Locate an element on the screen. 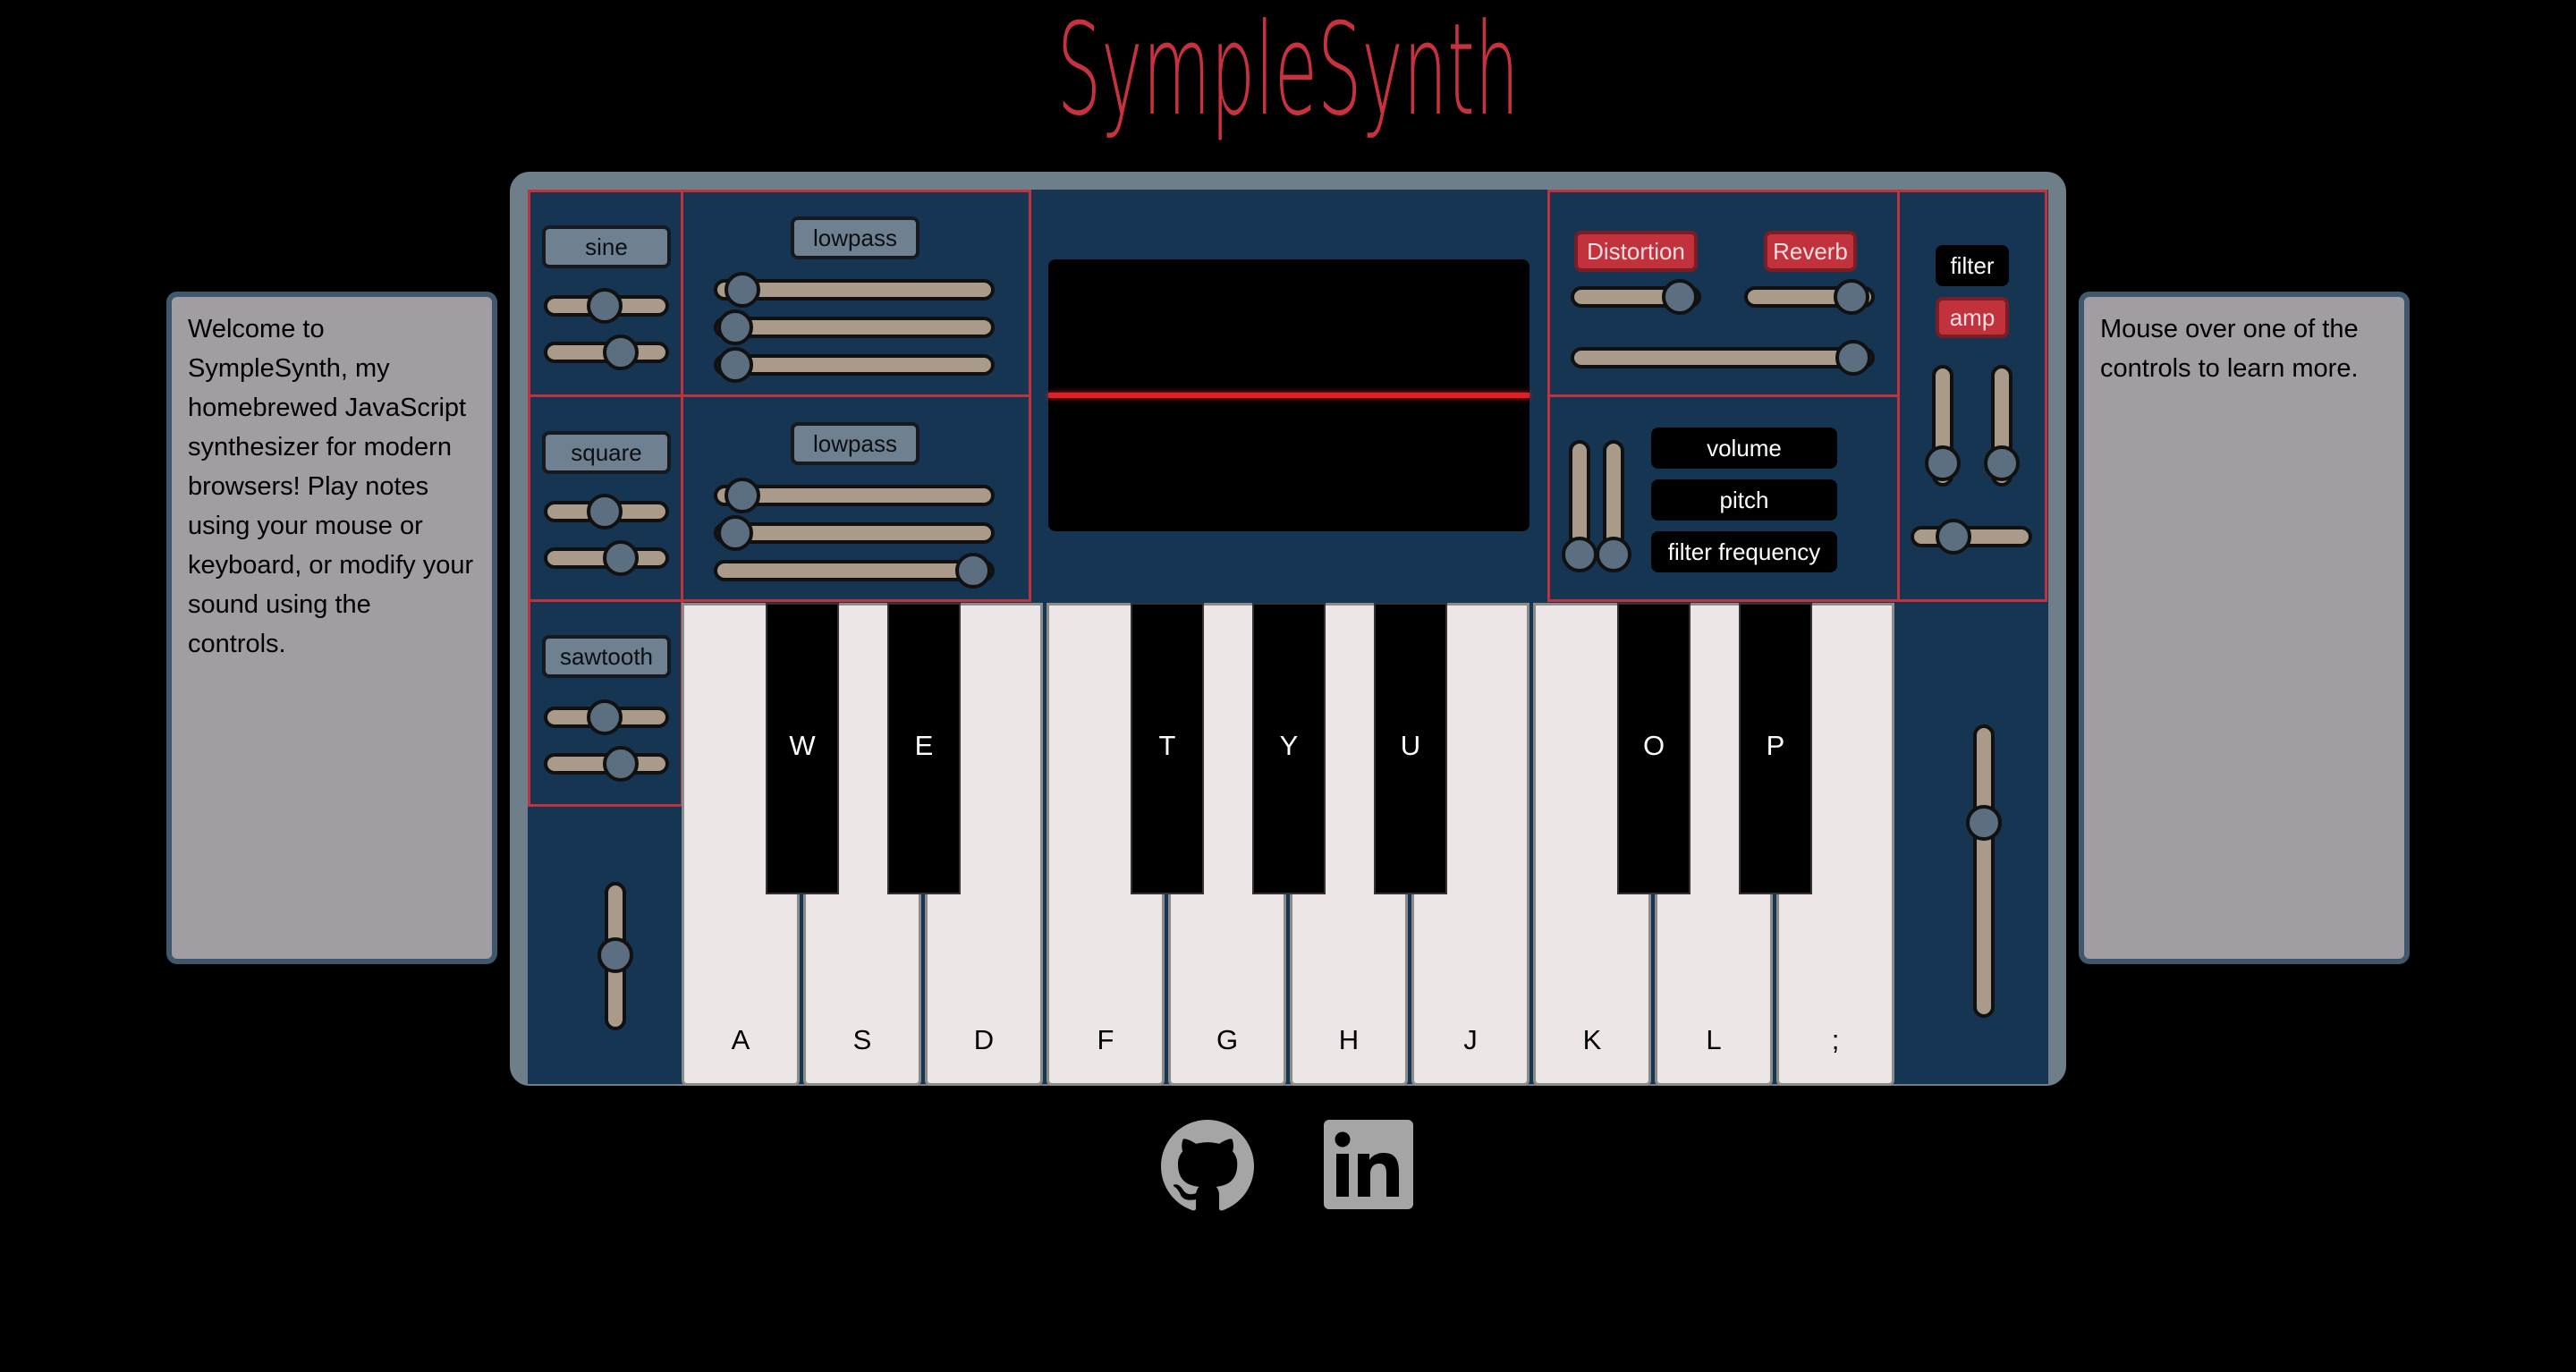 The width and height of the screenshot is (2576, 1372). key-label: O is located at coordinates (1653, 745).